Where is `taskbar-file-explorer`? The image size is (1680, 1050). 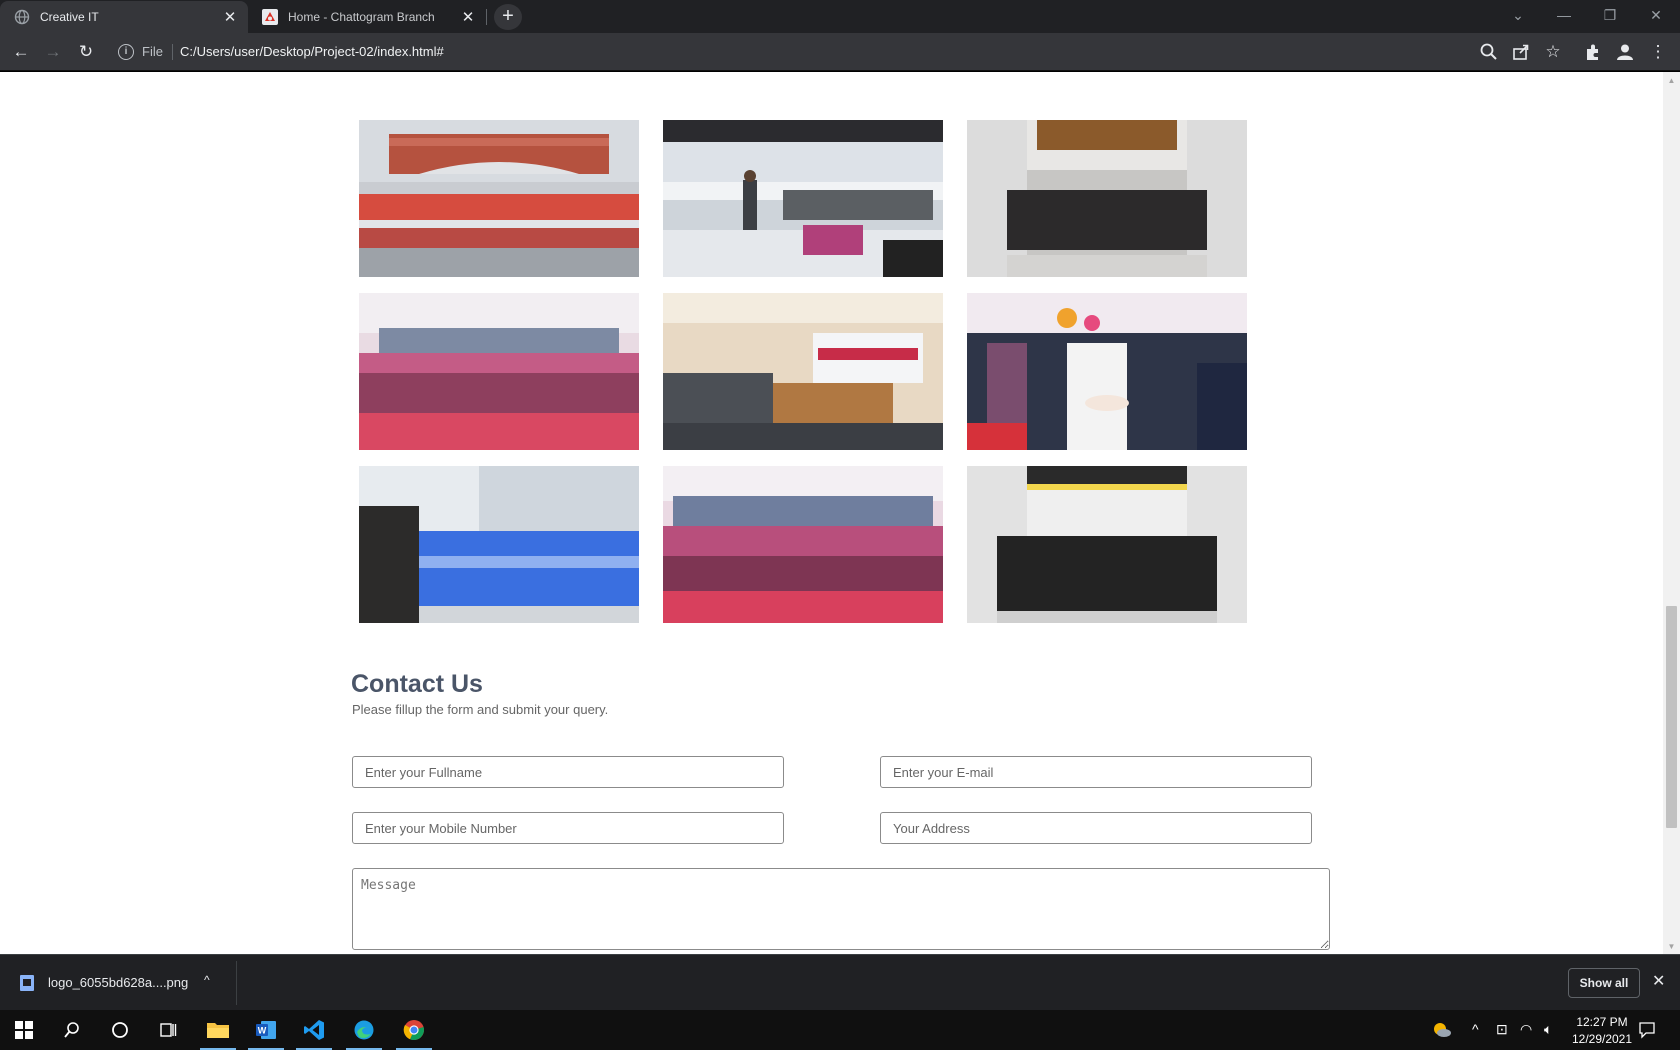 taskbar-file-explorer is located at coordinates (218, 1030).